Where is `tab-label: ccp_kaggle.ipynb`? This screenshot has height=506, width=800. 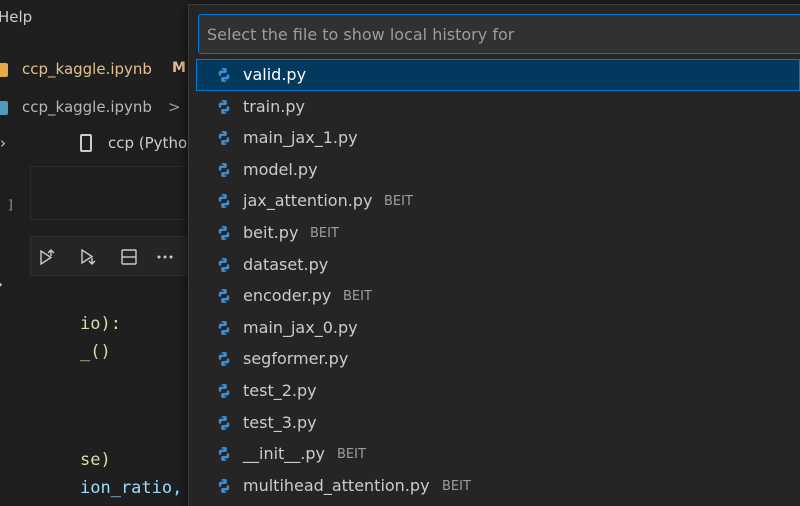
tab-label: ccp_kaggle.ipynb is located at coordinates (87, 69).